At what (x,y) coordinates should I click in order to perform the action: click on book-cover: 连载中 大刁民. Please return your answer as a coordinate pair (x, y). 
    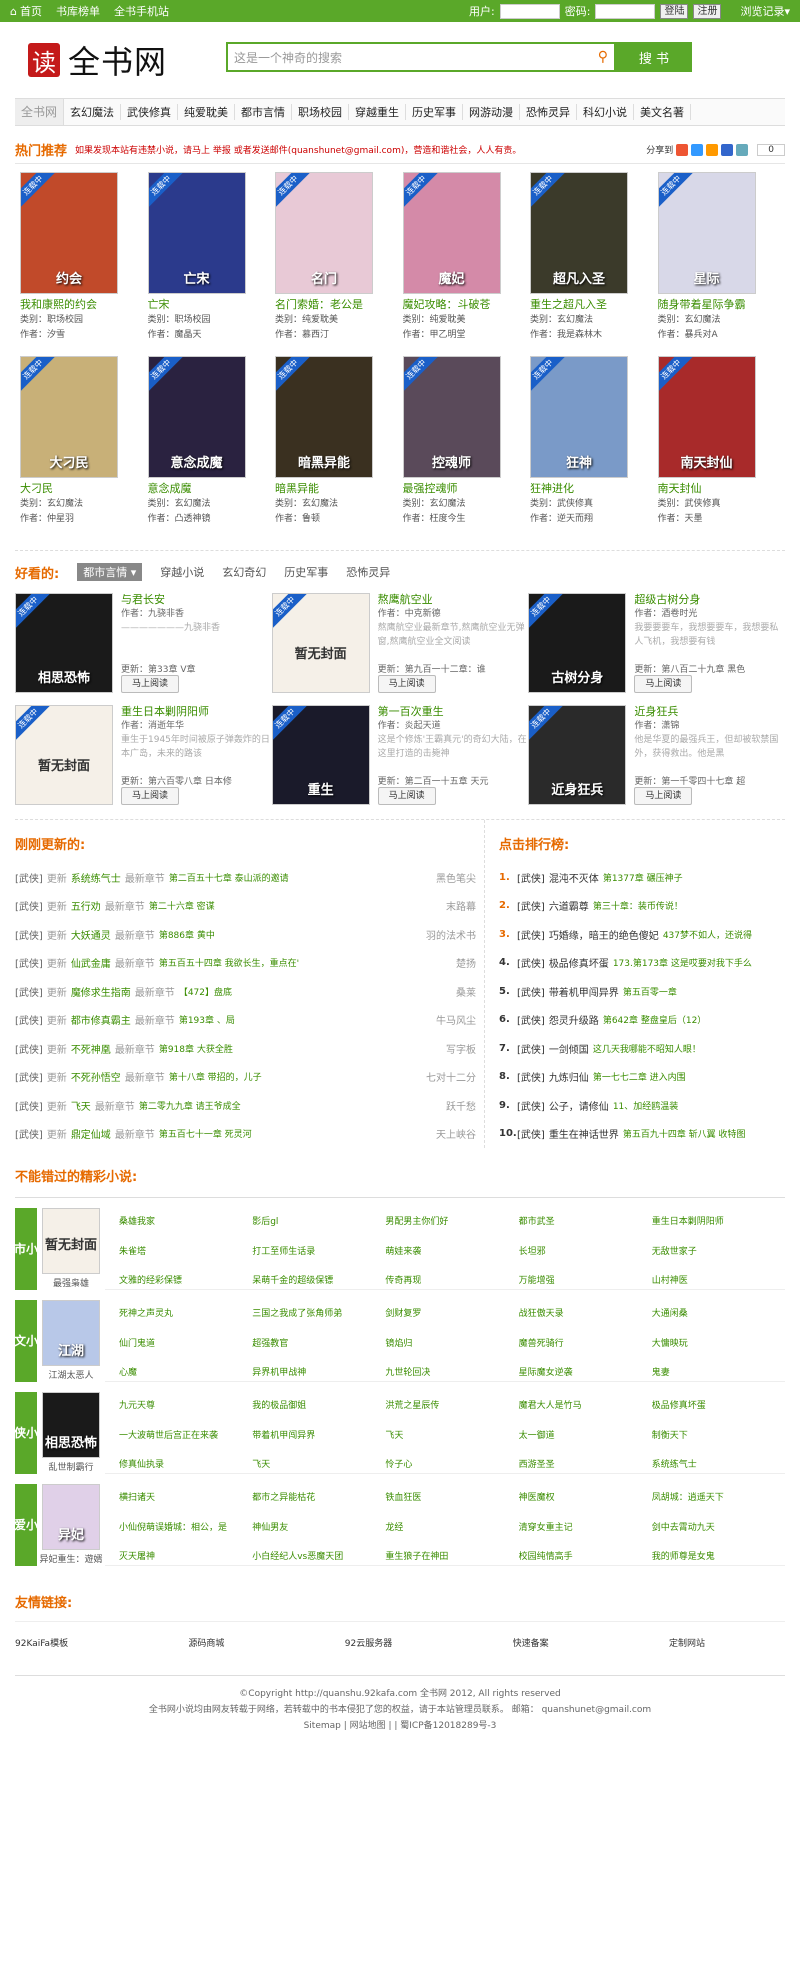
    Looking at the image, I should click on (69, 417).